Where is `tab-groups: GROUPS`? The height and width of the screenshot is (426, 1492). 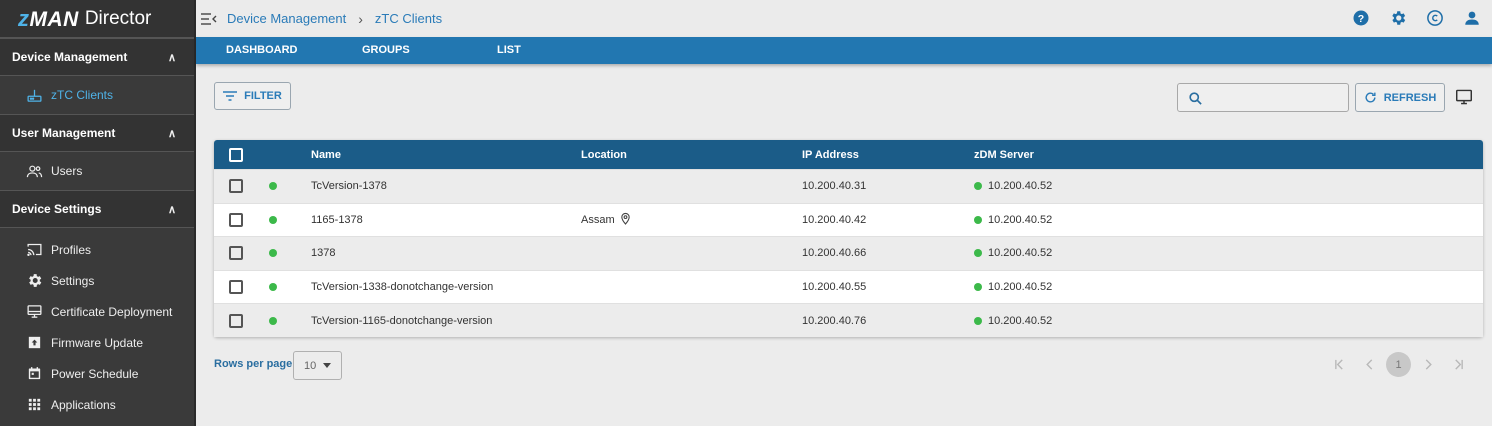 tab-groups: GROUPS is located at coordinates (386, 50).